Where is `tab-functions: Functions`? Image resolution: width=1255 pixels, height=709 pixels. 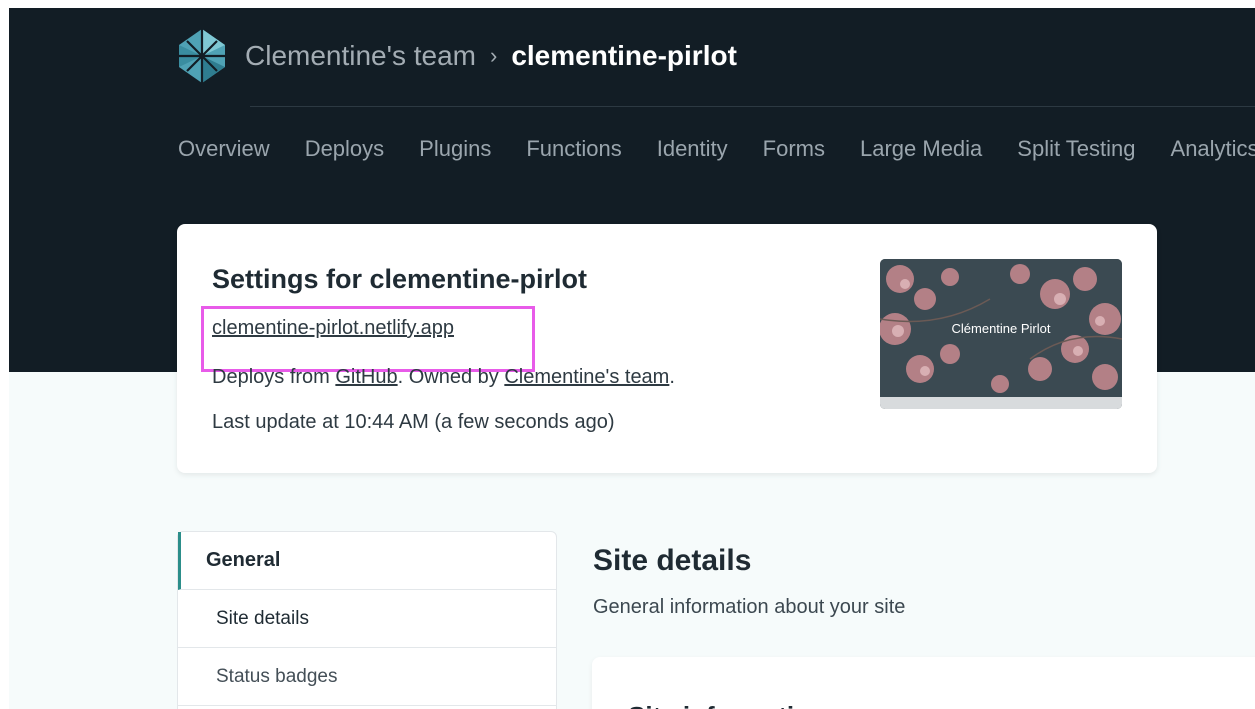 tab-functions: Functions is located at coordinates (573, 149).